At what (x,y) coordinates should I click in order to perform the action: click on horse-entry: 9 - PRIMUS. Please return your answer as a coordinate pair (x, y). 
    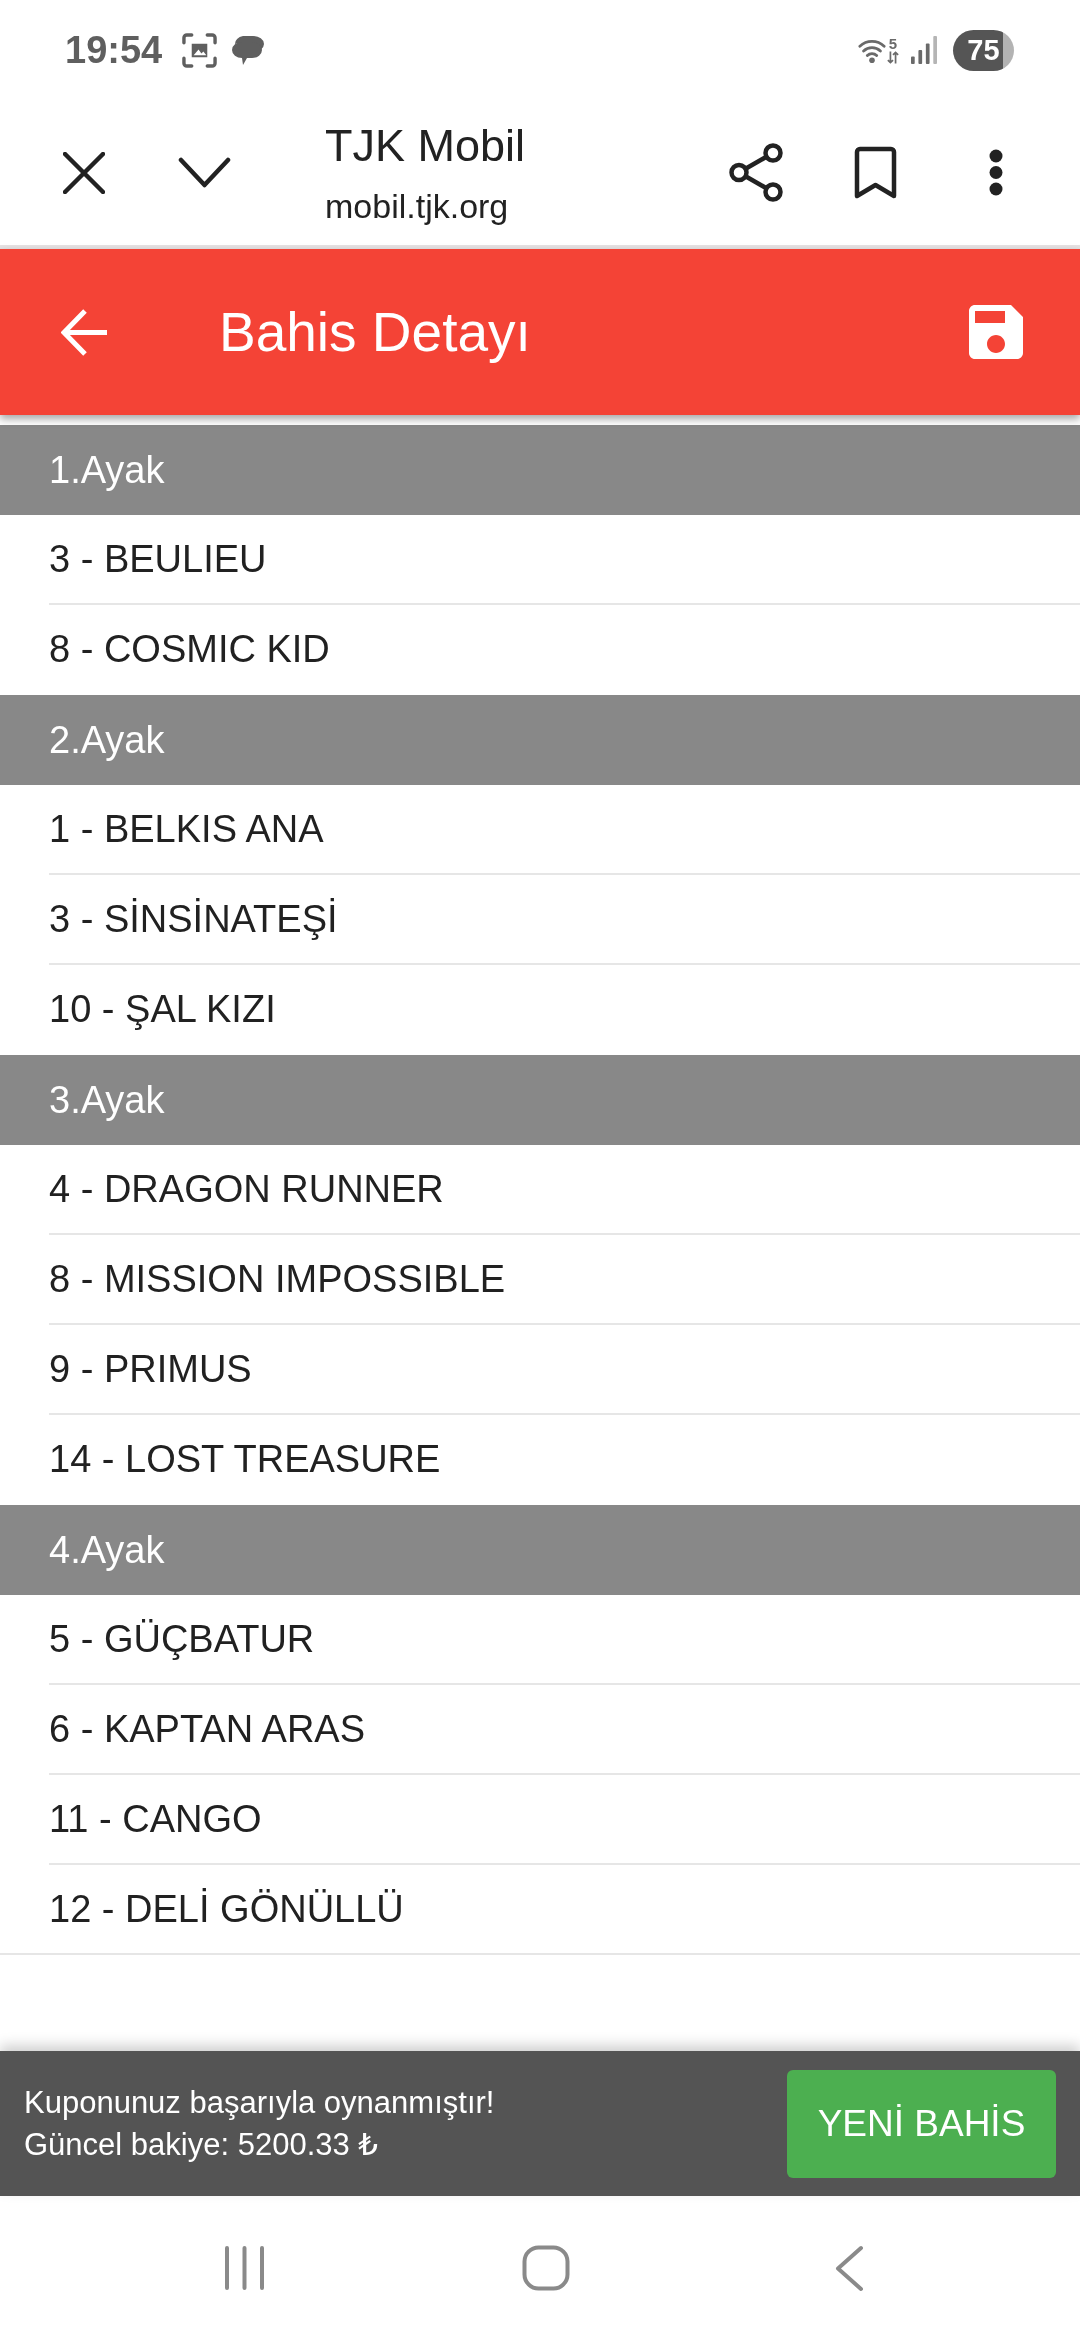
    Looking at the image, I should click on (564, 1370).